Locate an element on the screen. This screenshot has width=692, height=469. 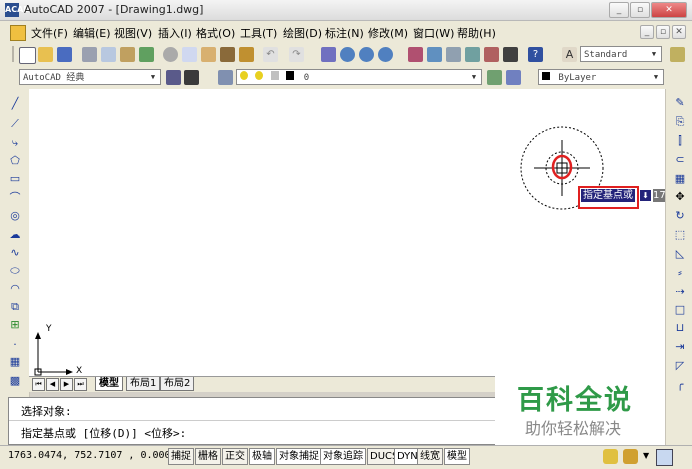
new-icon is located at coordinates (27, 55).